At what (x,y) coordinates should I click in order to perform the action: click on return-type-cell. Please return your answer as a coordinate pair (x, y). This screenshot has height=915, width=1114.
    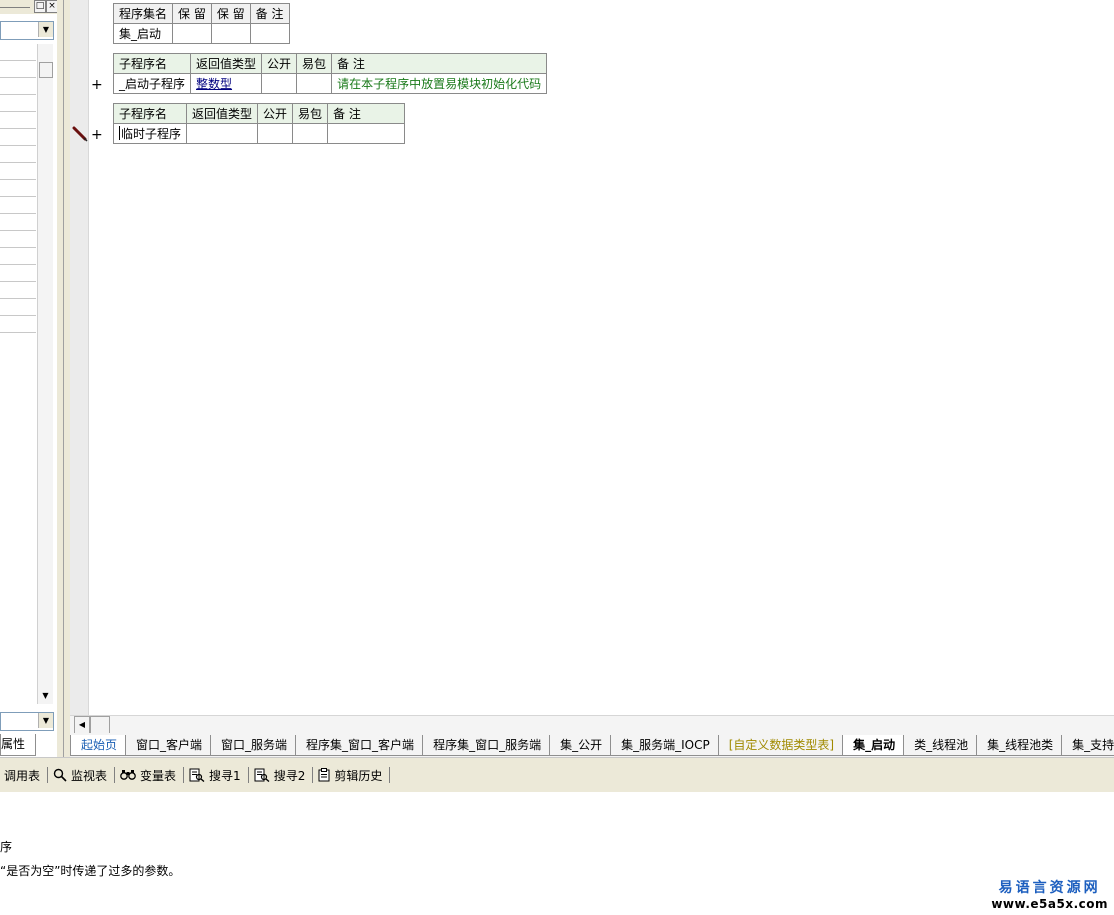
    Looking at the image, I should click on (222, 133).